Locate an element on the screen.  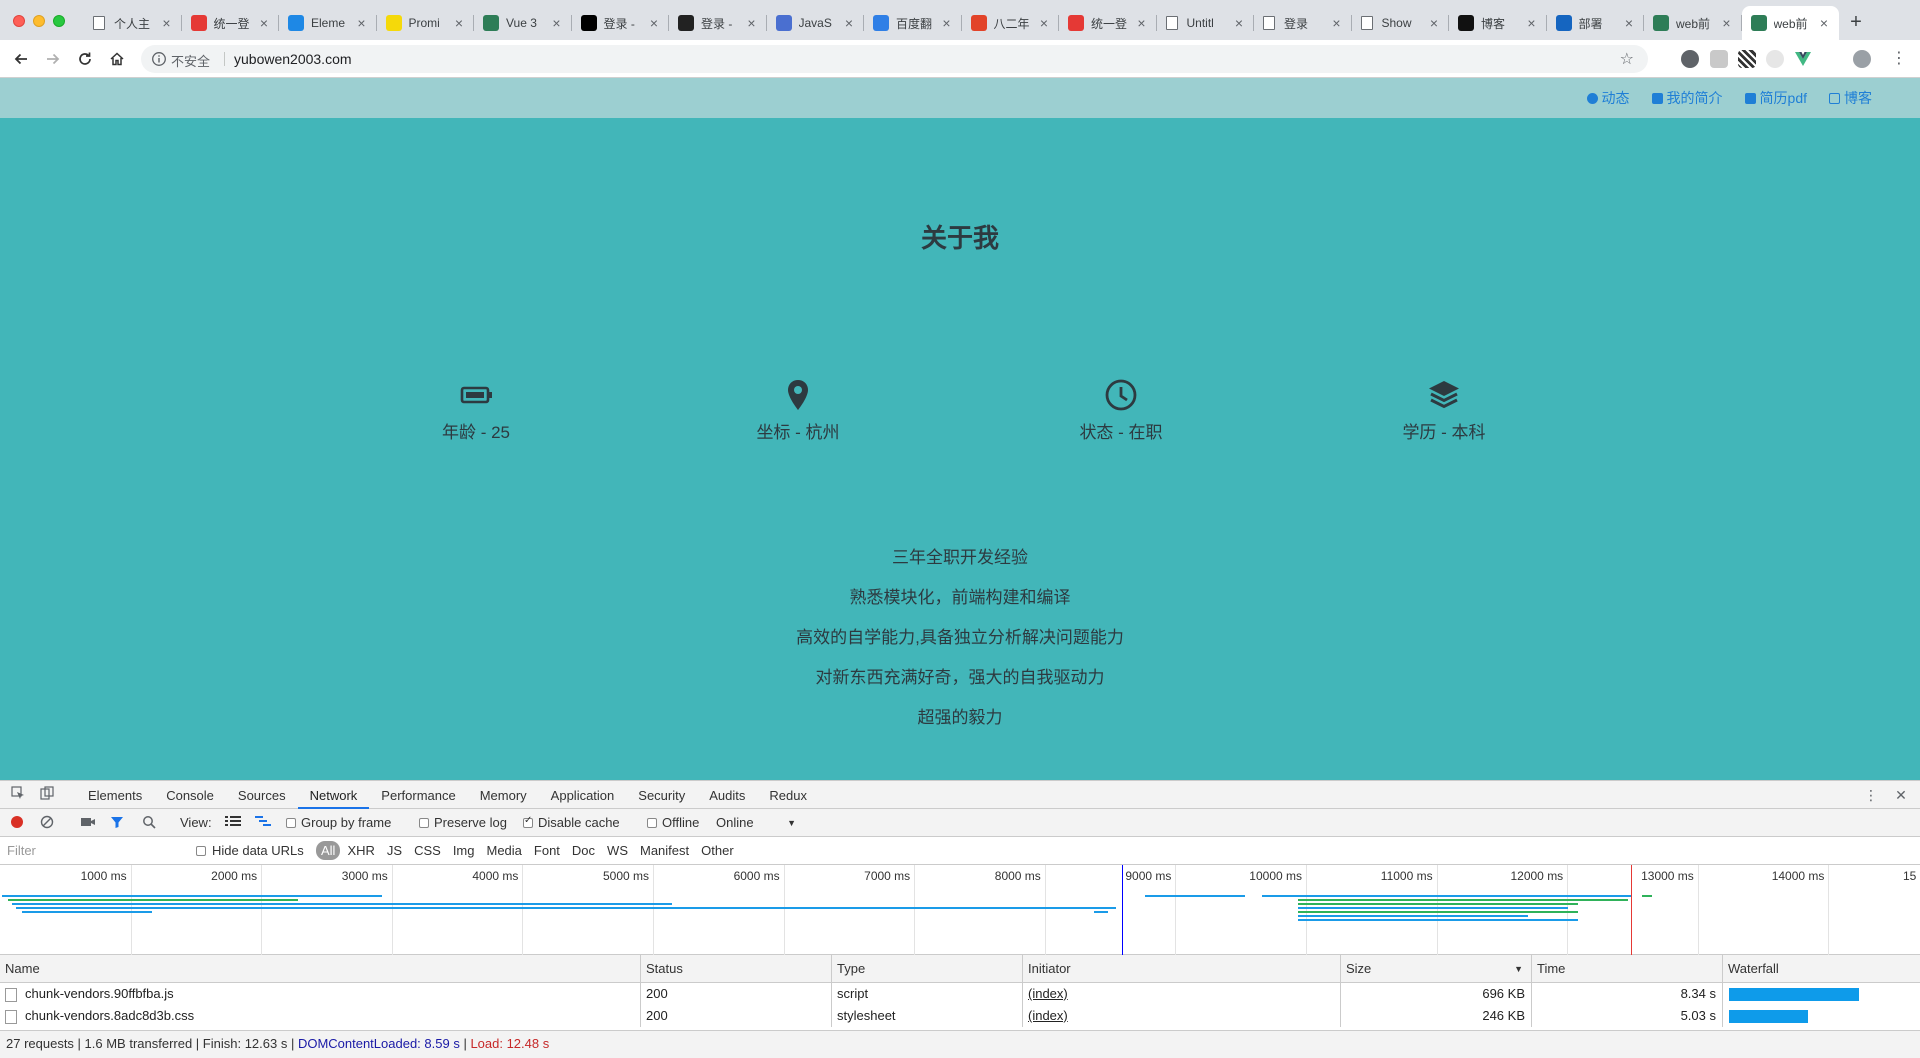
back-button is located at coordinates (21, 59).